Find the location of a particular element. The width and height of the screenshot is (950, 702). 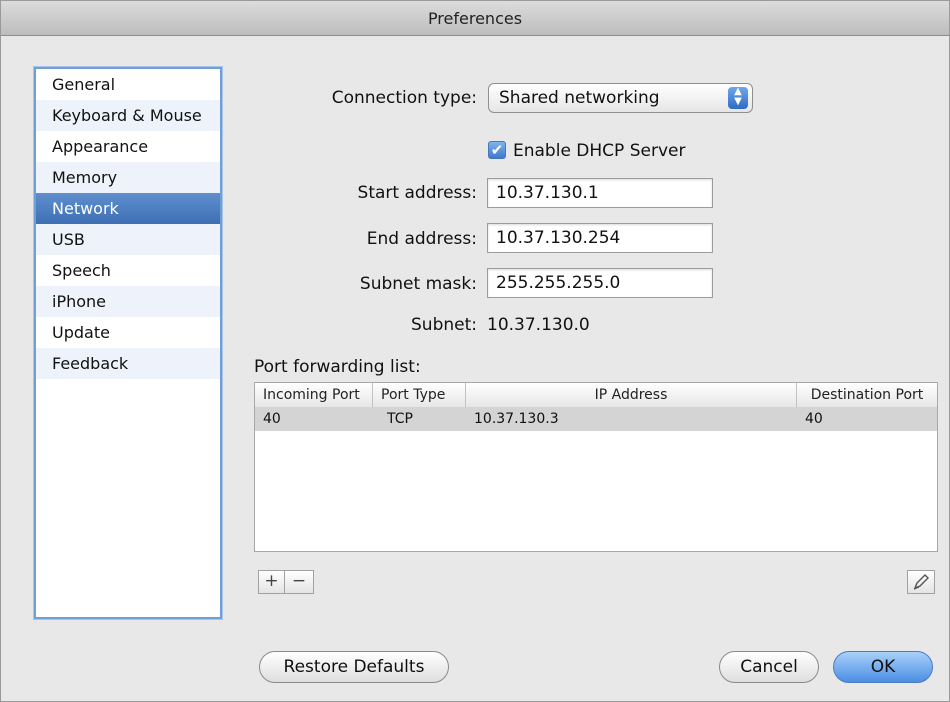

dhcp-label: Enable DHCP Server is located at coordinates (599, 151).